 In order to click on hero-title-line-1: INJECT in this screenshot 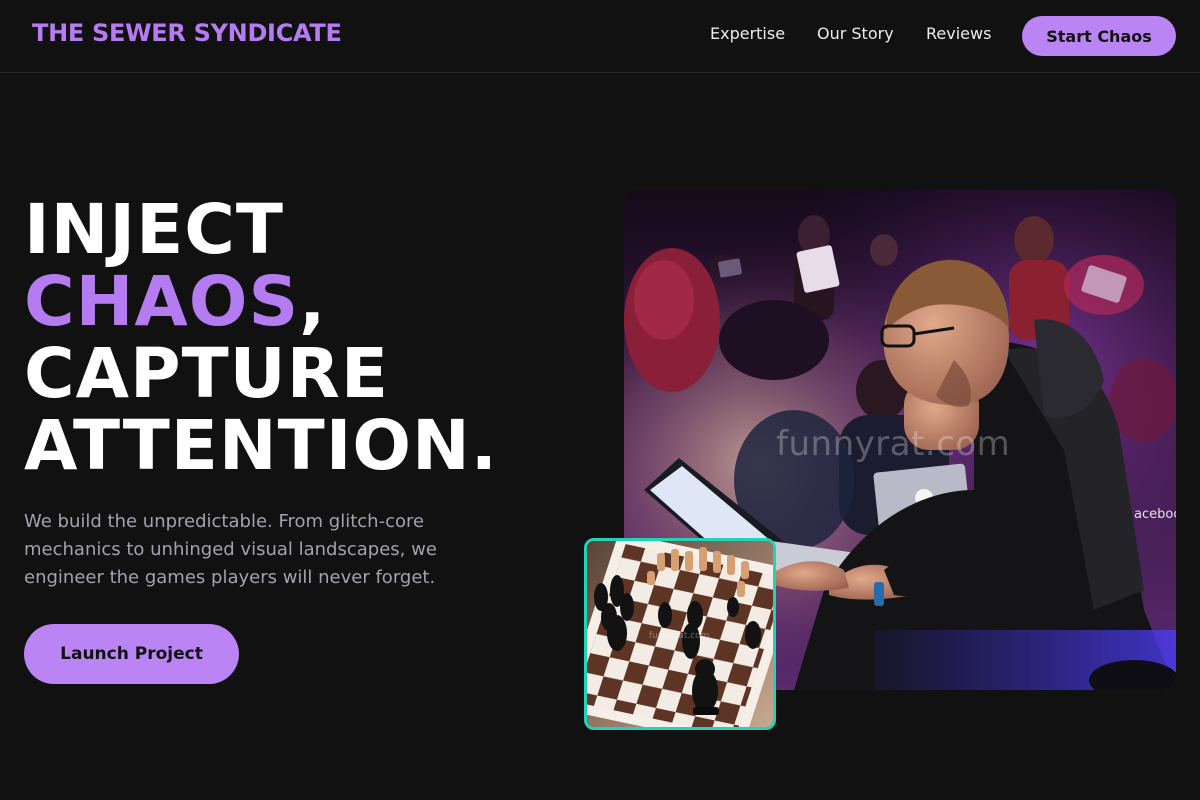, I will do `click(154, 230)`.